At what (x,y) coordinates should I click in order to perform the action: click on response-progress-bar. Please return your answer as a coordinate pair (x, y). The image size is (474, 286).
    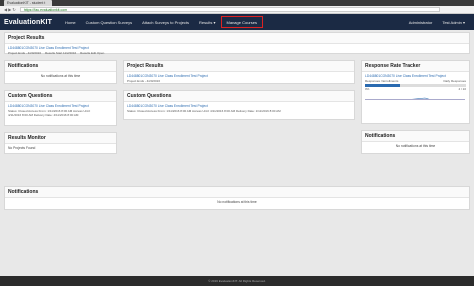
    Looking at the image, I should click on (415, 85).